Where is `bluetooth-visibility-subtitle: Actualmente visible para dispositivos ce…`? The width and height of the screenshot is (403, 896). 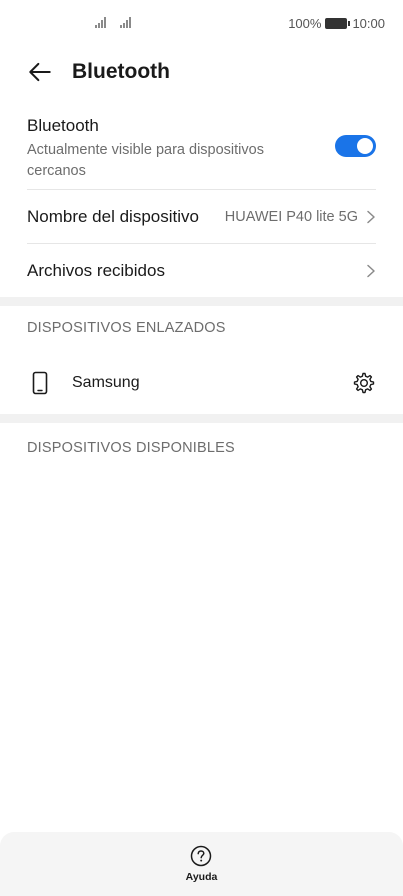 bluetooth-visibility-subtitle: Actualmente visible para dispositivos ce… is located at coordinates (145, 160).